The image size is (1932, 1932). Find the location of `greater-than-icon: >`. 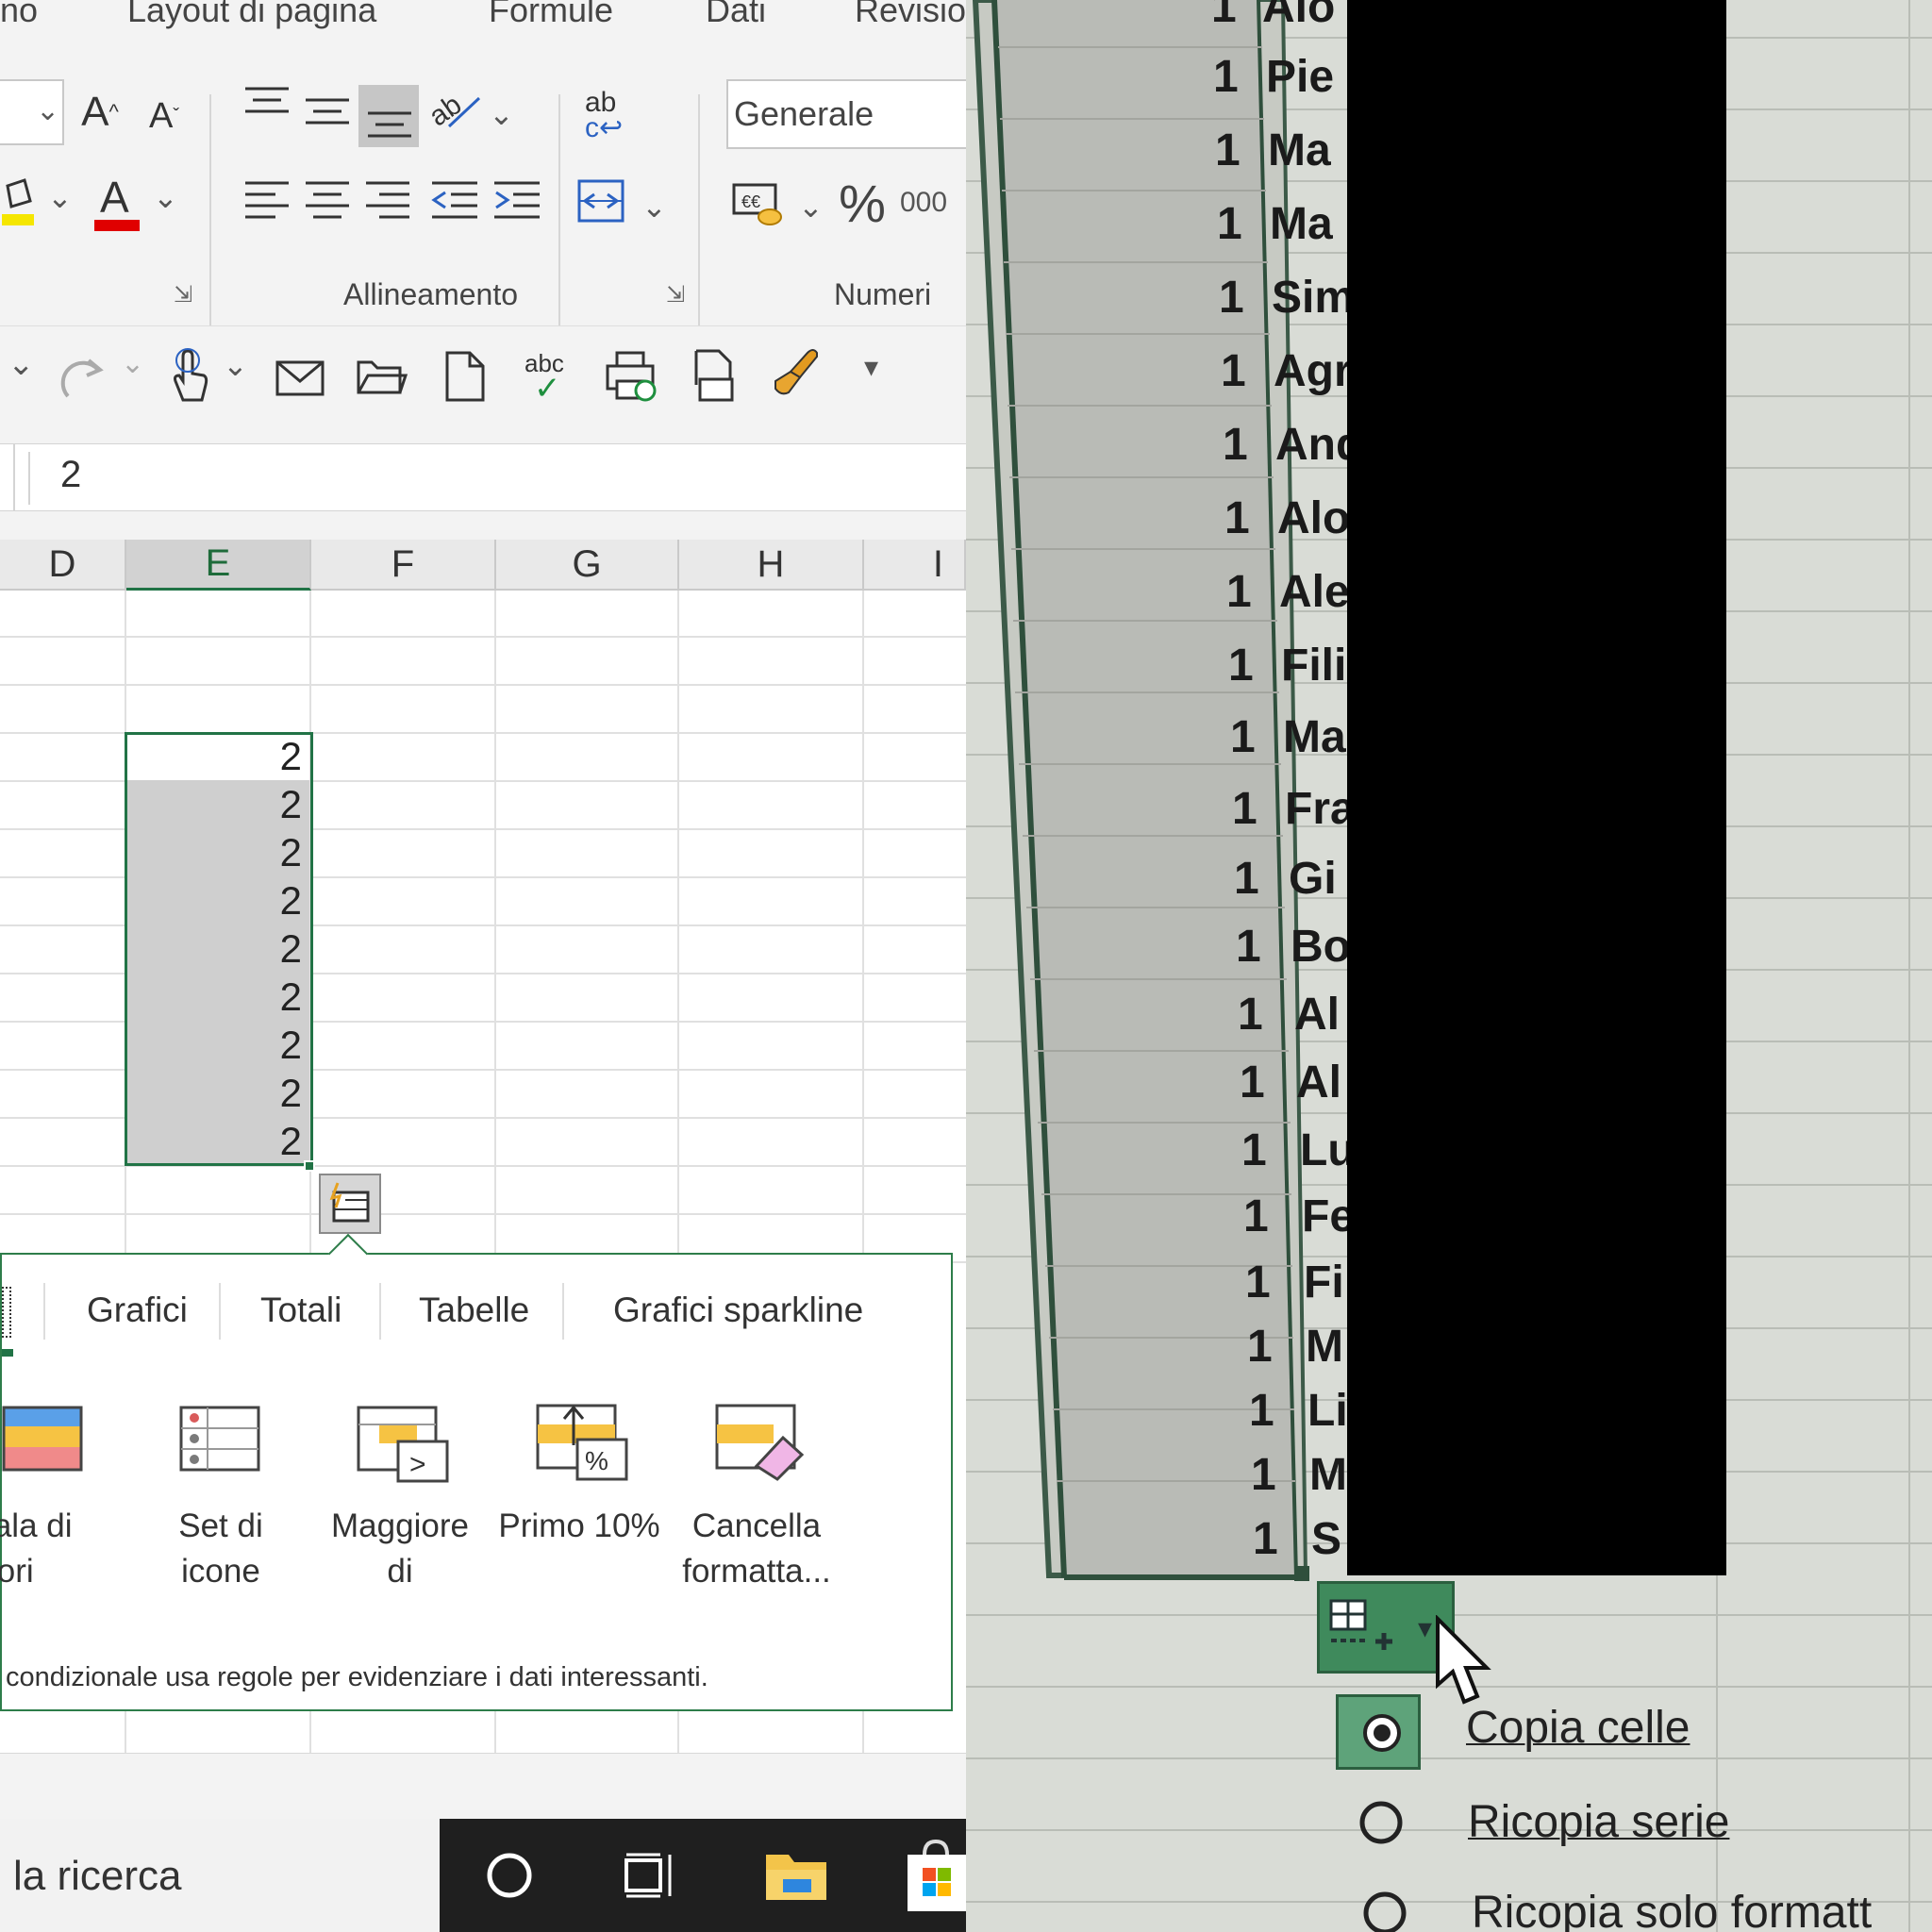

greater-than-icon: > is located at coordinates (404, 1448).